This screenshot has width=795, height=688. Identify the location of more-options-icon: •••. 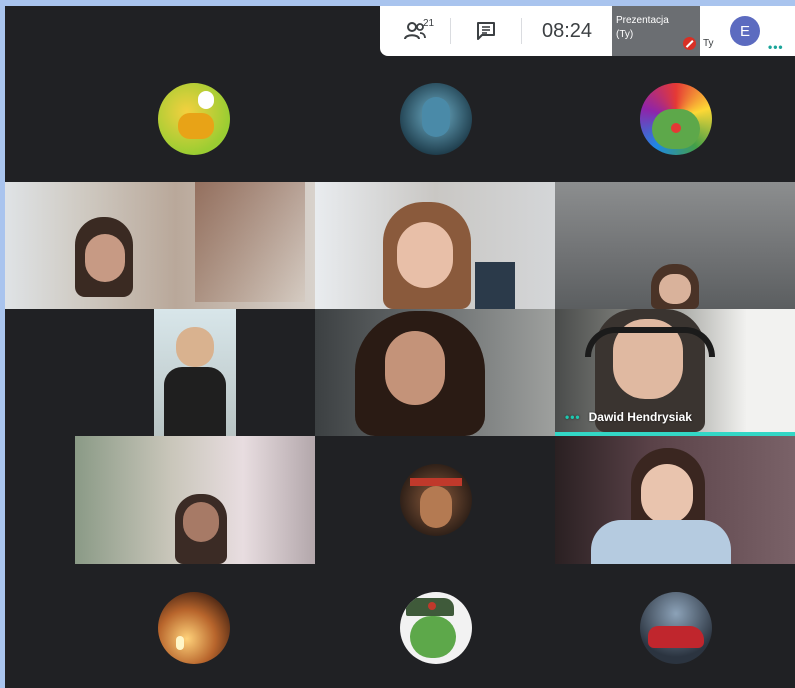
(776, 47).